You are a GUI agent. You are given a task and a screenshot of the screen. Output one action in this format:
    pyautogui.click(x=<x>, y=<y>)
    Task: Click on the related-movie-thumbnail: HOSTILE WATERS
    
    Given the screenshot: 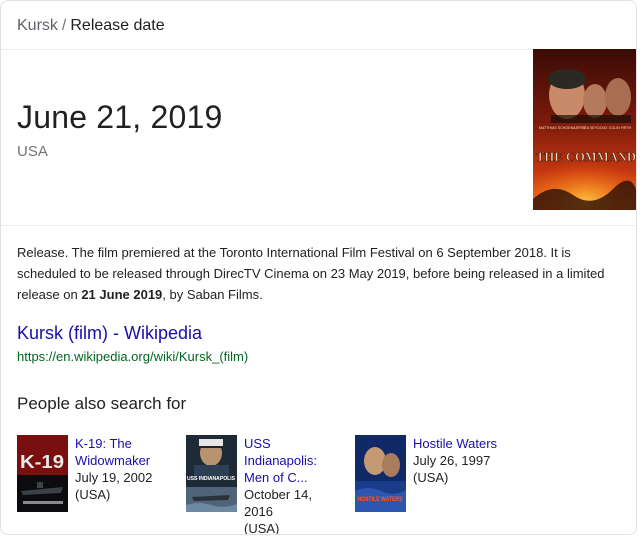 What is the action you would take?
    pyautogui.click(x=380, y=473)
    